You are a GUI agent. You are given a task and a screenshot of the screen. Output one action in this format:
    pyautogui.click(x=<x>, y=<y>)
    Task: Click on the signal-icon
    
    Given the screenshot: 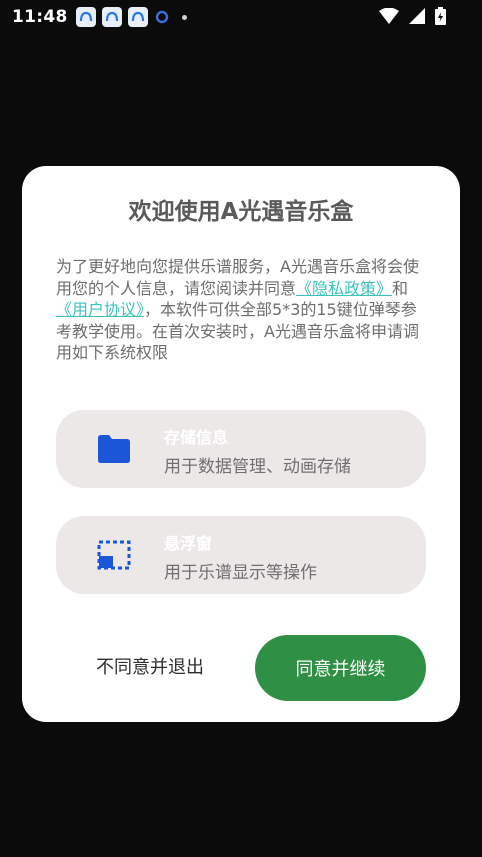 What is the action you would take?
    pyautogui.click(x=417, y=18)
    